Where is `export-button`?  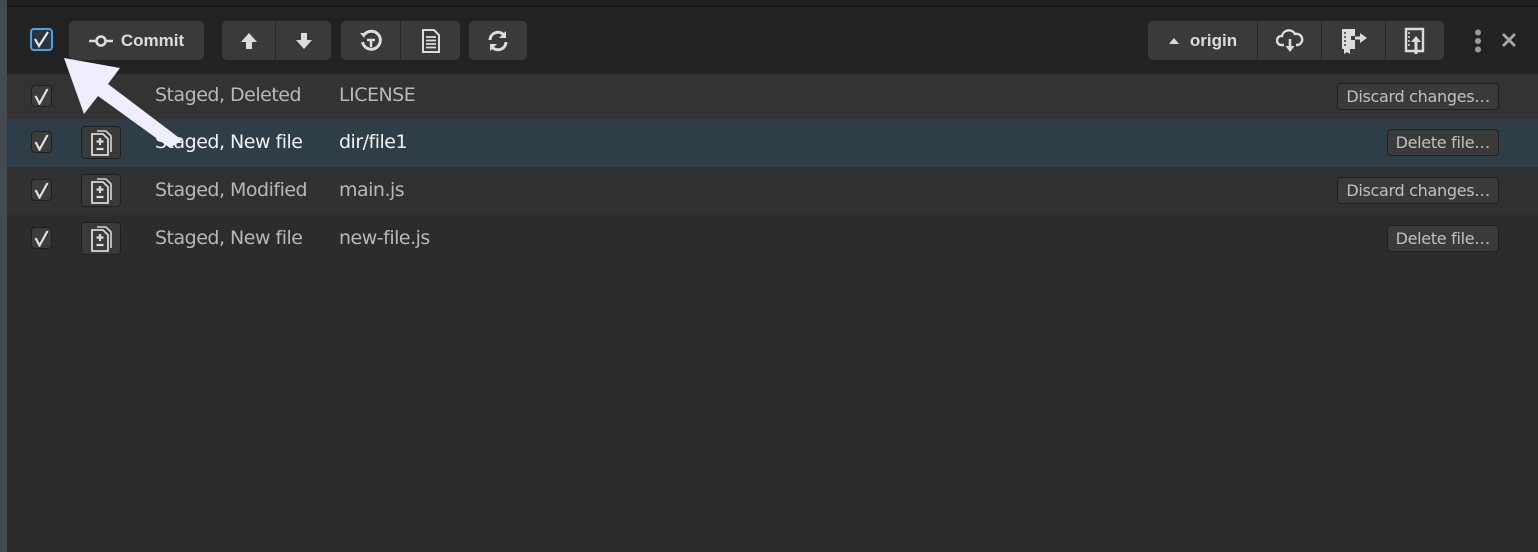 export-button is located at coordinates (1354, 40).